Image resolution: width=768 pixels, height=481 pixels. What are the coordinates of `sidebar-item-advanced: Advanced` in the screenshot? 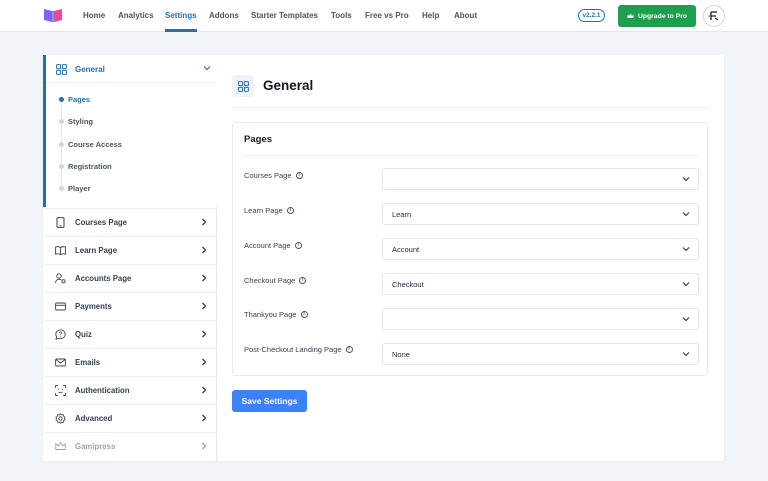 It's located at (130, 418).